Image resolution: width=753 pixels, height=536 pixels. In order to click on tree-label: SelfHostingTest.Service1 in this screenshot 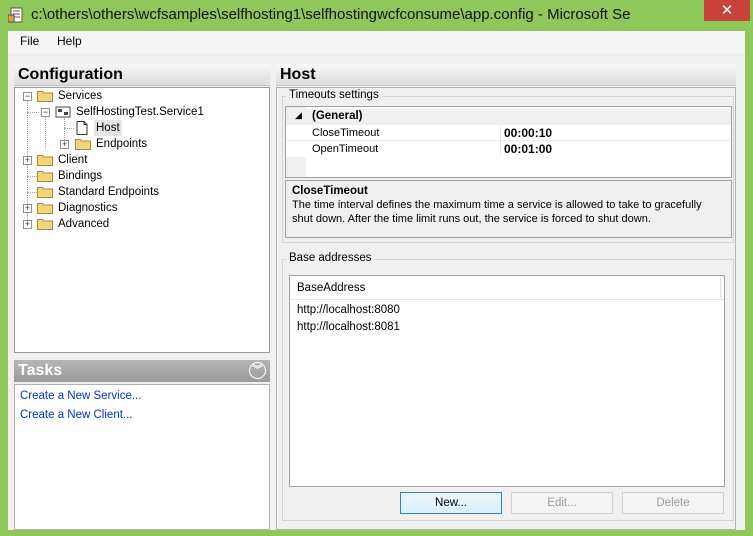, I will do `click(140, 112)`.